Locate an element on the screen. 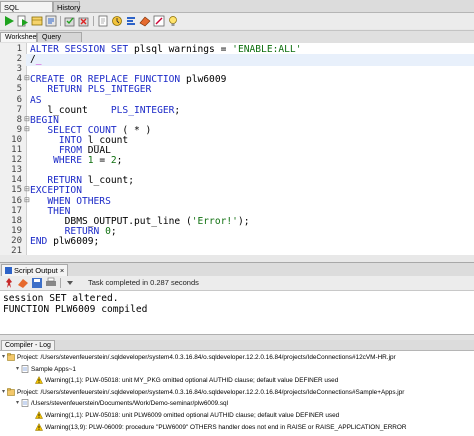 This screenshot has height=436, width=474. tab-compiler-log: Compiler - Log is located at coordinates (28, 345).